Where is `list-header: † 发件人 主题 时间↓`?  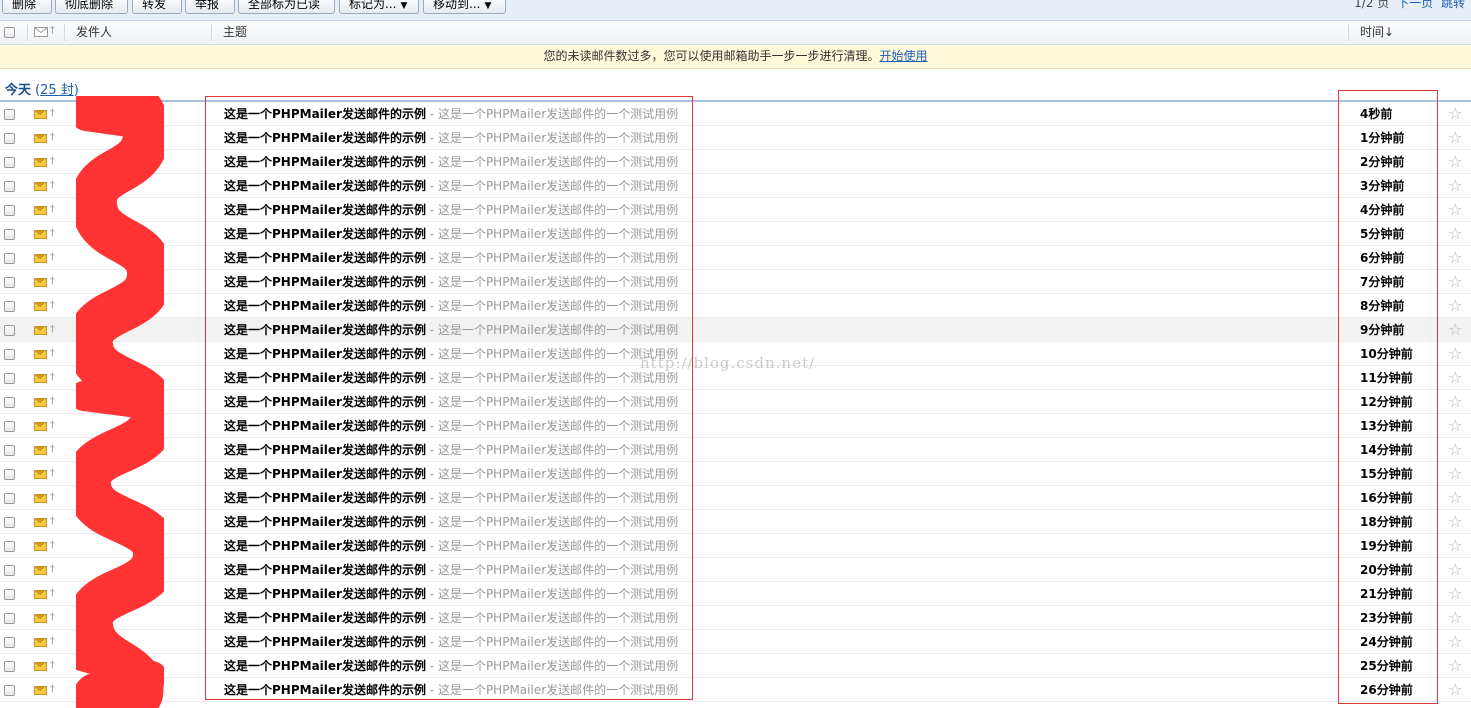
list-header: † 发件人 主题 时间↓ is located at coordinates (735, 33).